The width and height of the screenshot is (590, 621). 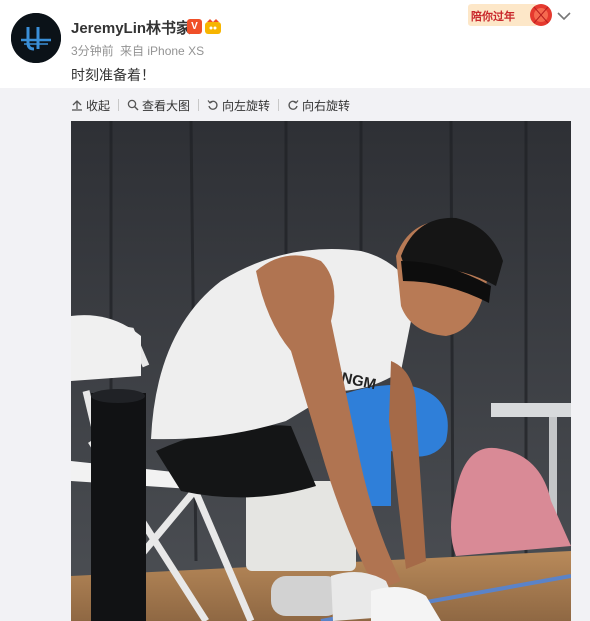 What do you see at coordinates (77, 105) in the screenshot?
I see `collapse-icon` at bounding box center [77, 105].